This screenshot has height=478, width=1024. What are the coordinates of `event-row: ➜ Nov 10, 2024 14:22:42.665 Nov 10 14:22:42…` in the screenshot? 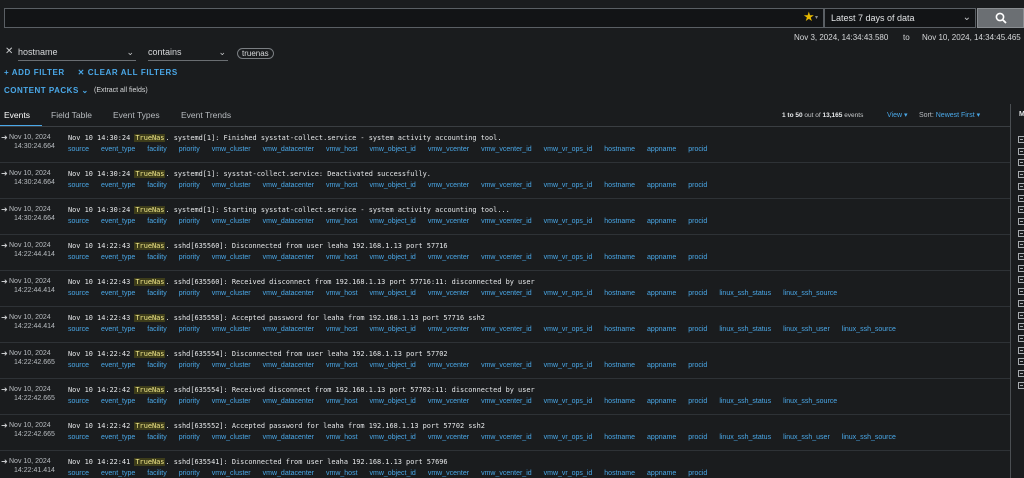 It's located at (505, 361).